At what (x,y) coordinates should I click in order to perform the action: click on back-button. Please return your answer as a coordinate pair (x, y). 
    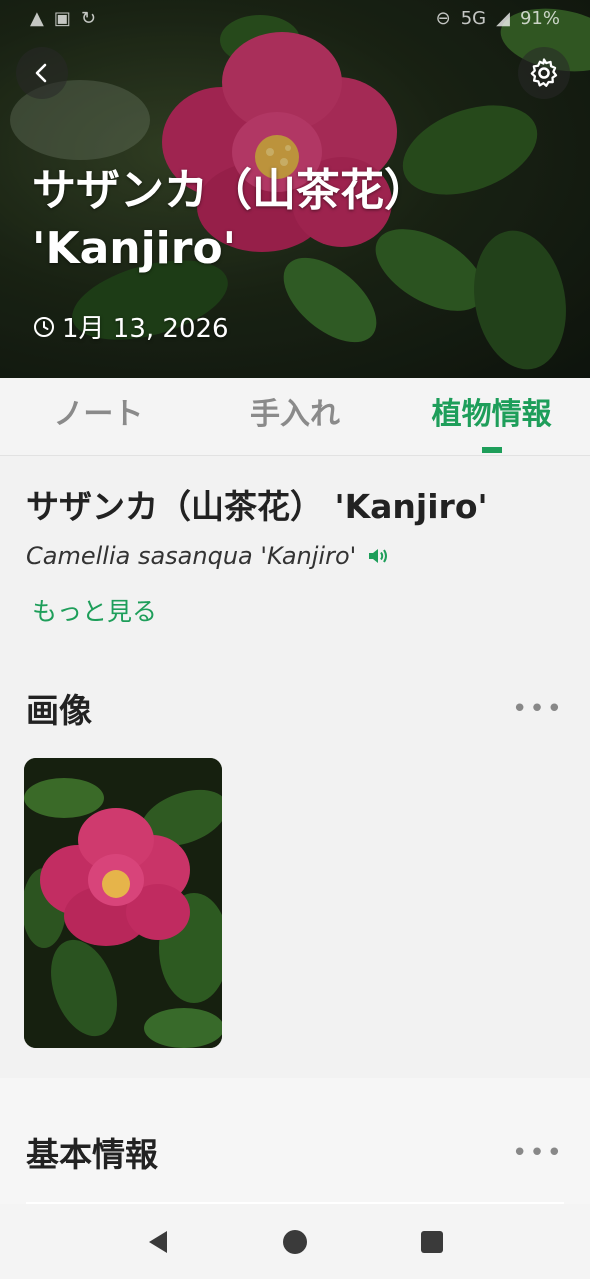
    Looking at the image, I should click on (42, 73).